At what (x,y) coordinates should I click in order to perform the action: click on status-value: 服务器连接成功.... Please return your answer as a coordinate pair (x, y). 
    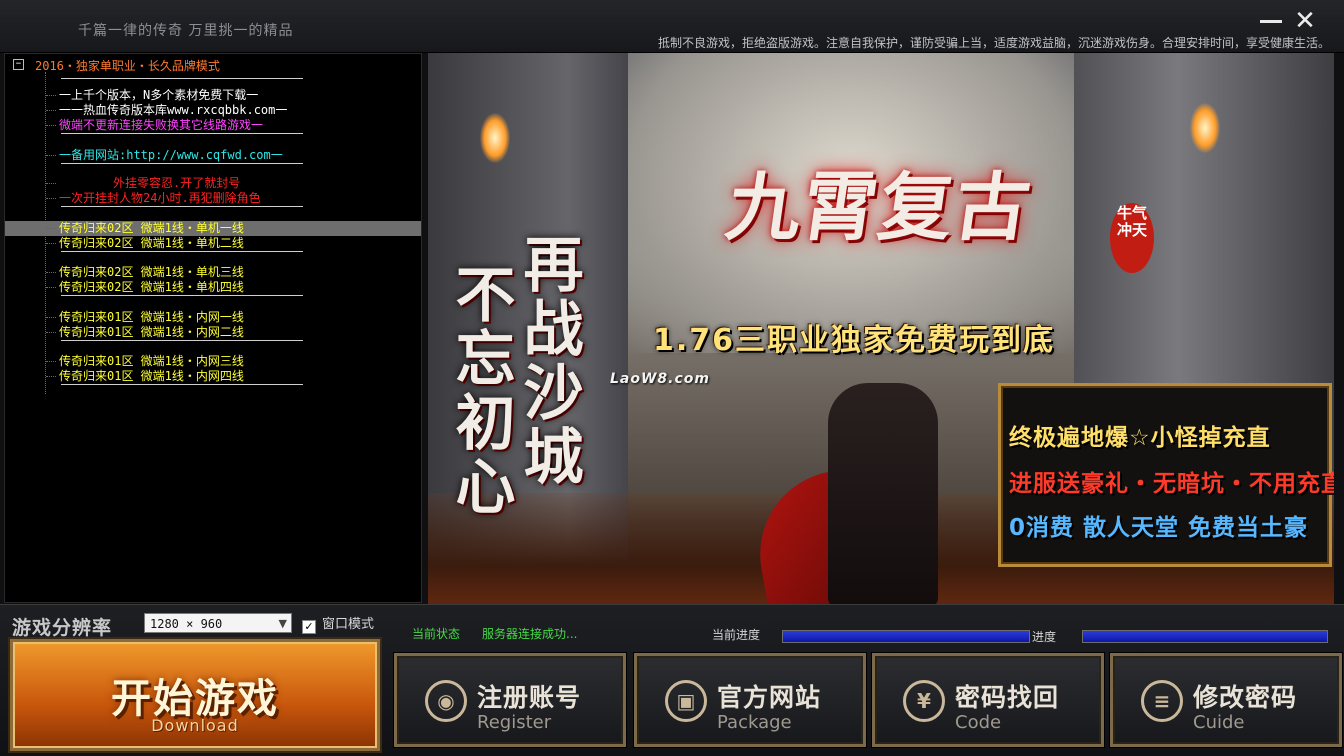
    Looking at the image, I should click on (530, 634).